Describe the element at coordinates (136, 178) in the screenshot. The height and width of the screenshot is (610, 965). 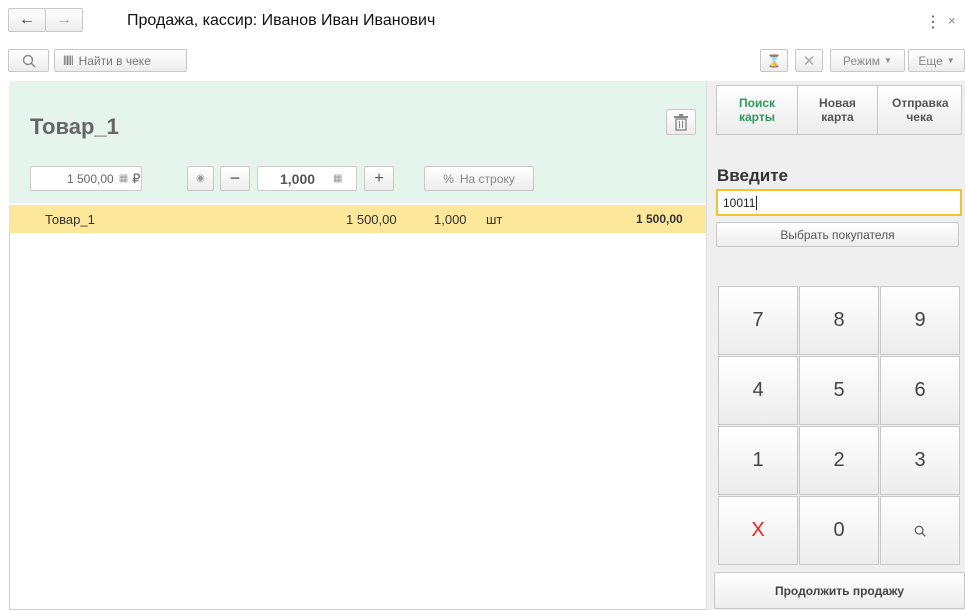
I see `currency-label: ₽` at that location.